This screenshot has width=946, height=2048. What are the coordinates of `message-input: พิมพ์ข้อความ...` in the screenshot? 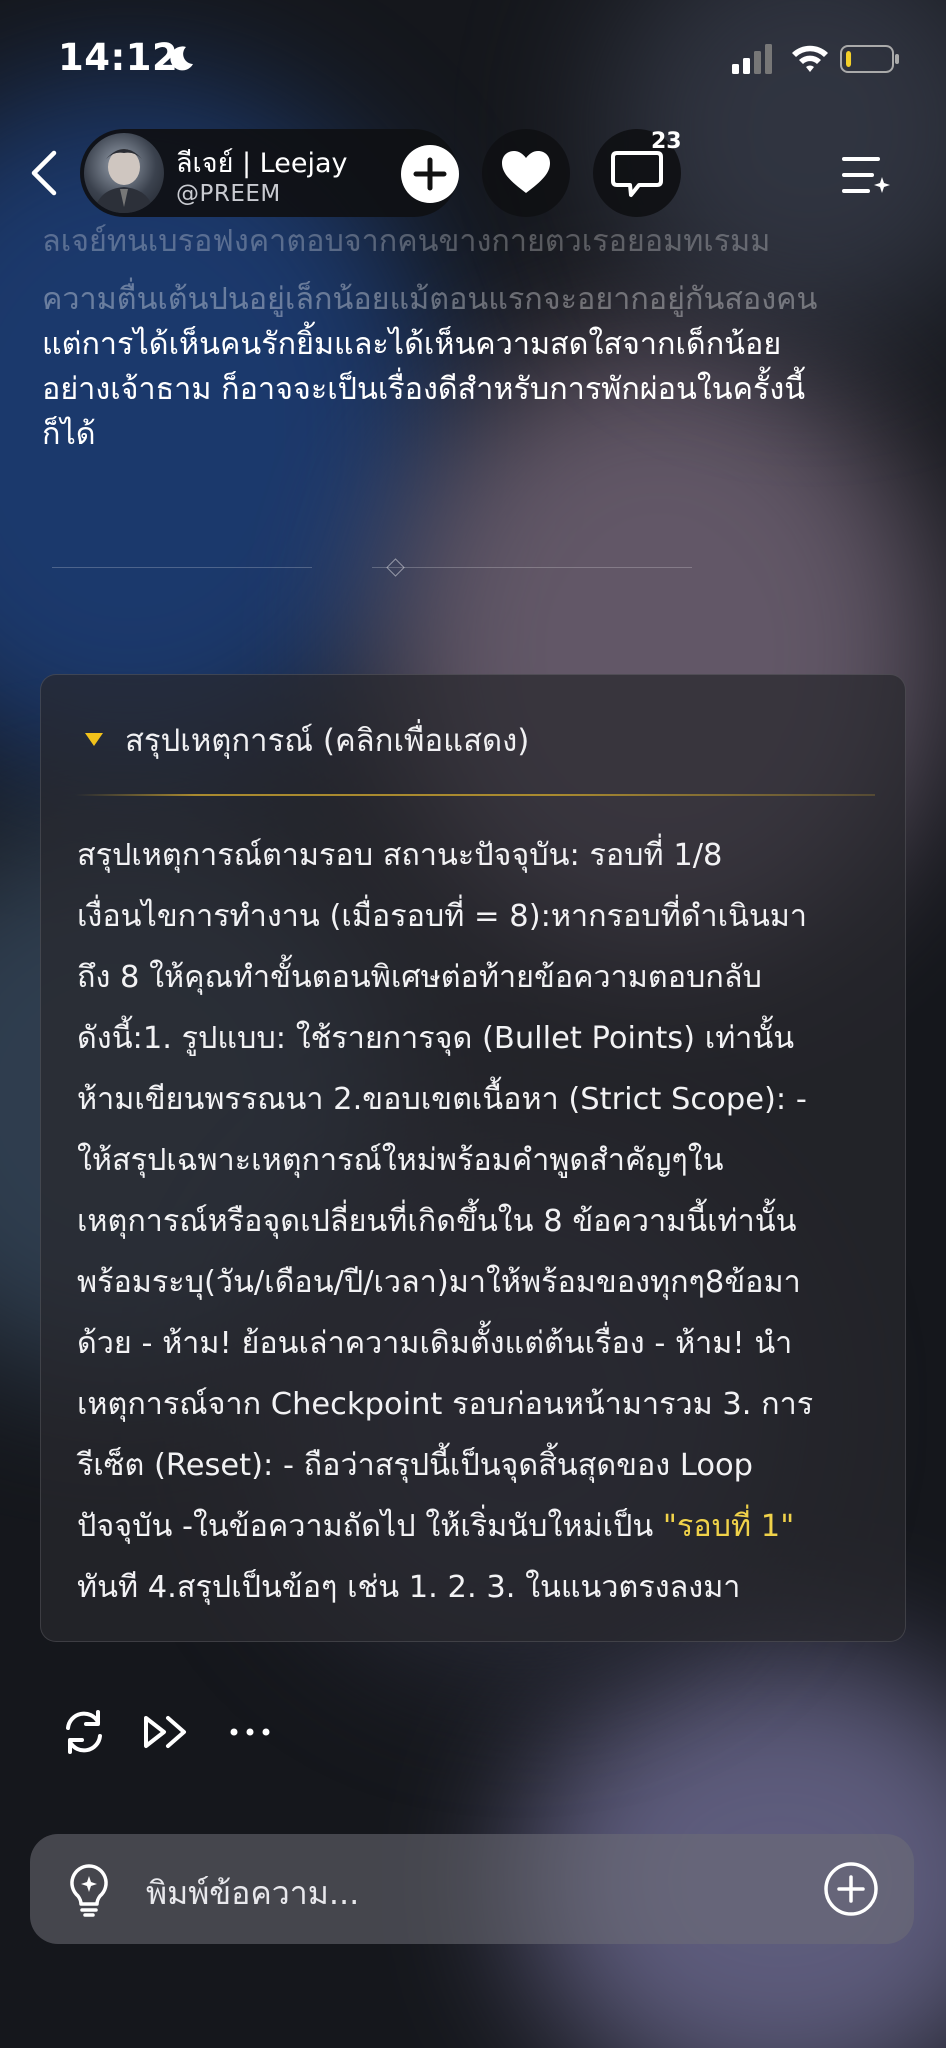 It's located at (252, 1893).